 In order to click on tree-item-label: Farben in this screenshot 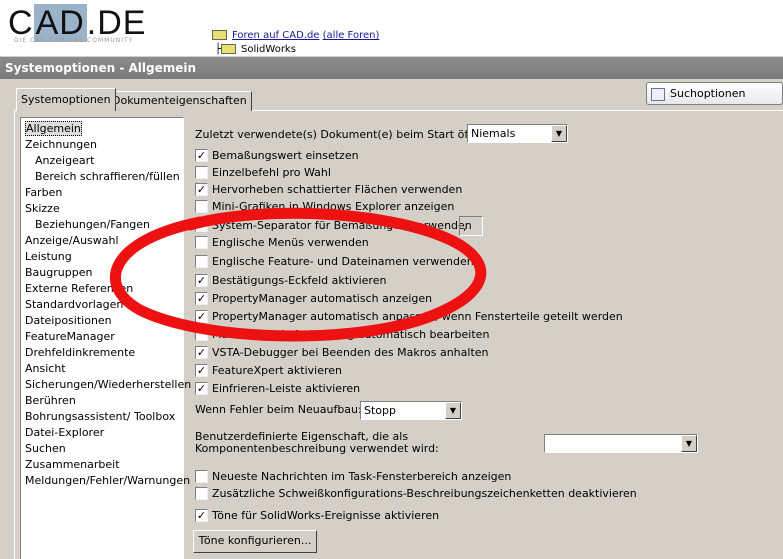, I will do `click(44, 192)`.